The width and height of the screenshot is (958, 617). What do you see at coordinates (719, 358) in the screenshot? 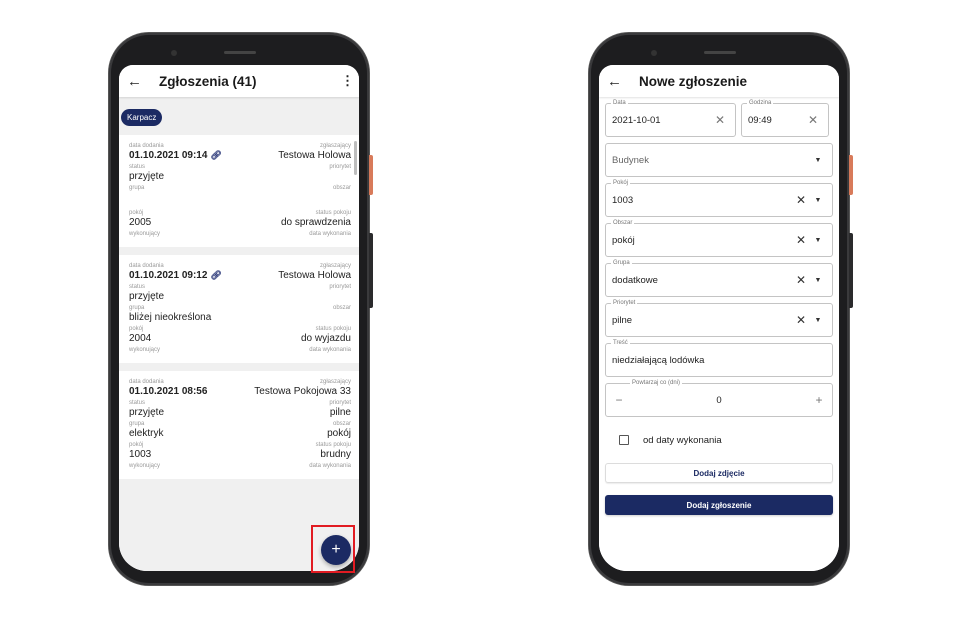
I see `content-field: Treść niedziałającą lodówka` at bounding box center [719, 358].